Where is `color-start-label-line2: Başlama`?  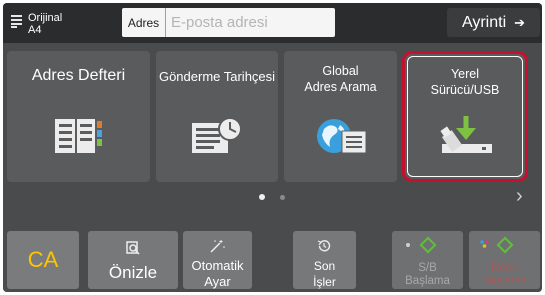
color-start-label-line2: Başlama is located at coordinates (504, 281).